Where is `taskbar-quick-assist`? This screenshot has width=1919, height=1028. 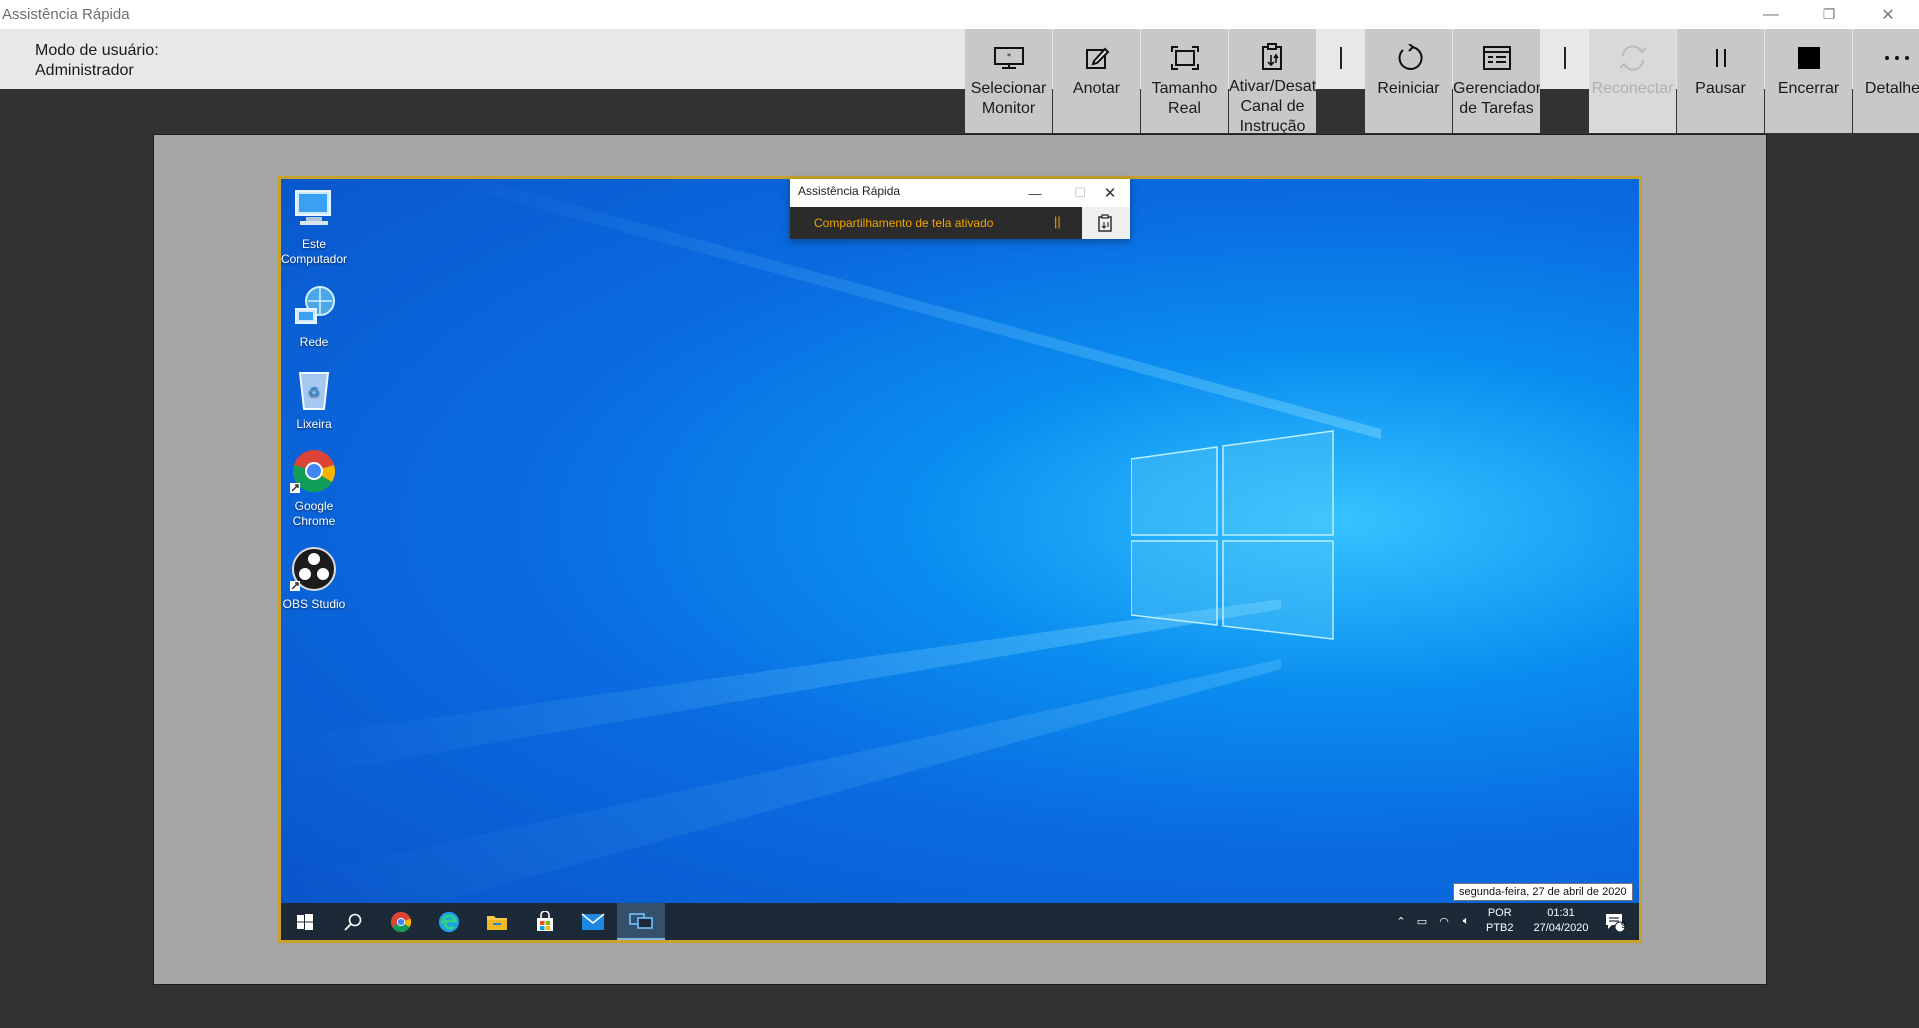 taskbar-quick-assist is located at coordinates (641, 921).